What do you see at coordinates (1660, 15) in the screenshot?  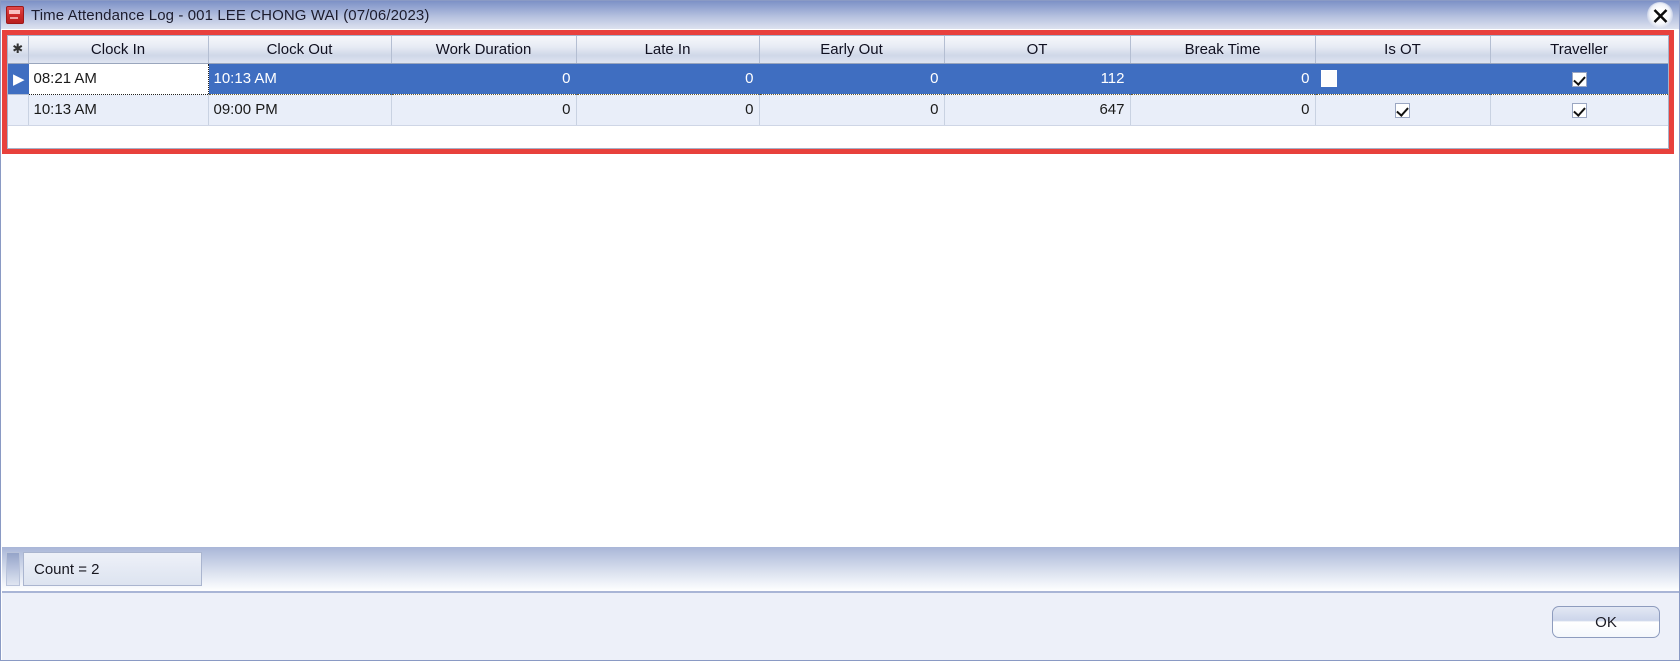 I see `close-icon` at bounding box center [1660, 15].